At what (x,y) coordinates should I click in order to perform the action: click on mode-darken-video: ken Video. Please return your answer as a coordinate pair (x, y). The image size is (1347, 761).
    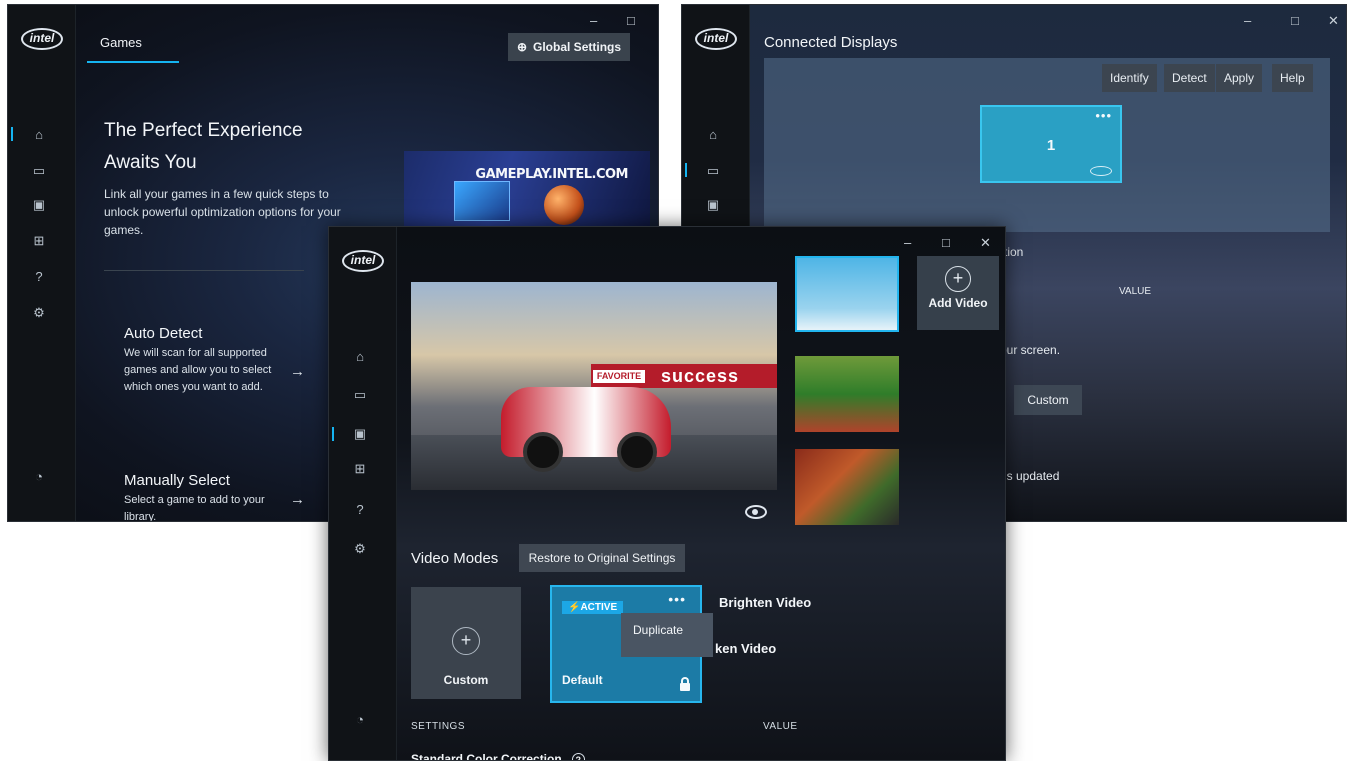
    Looking at the image, I should click on (745, 648).